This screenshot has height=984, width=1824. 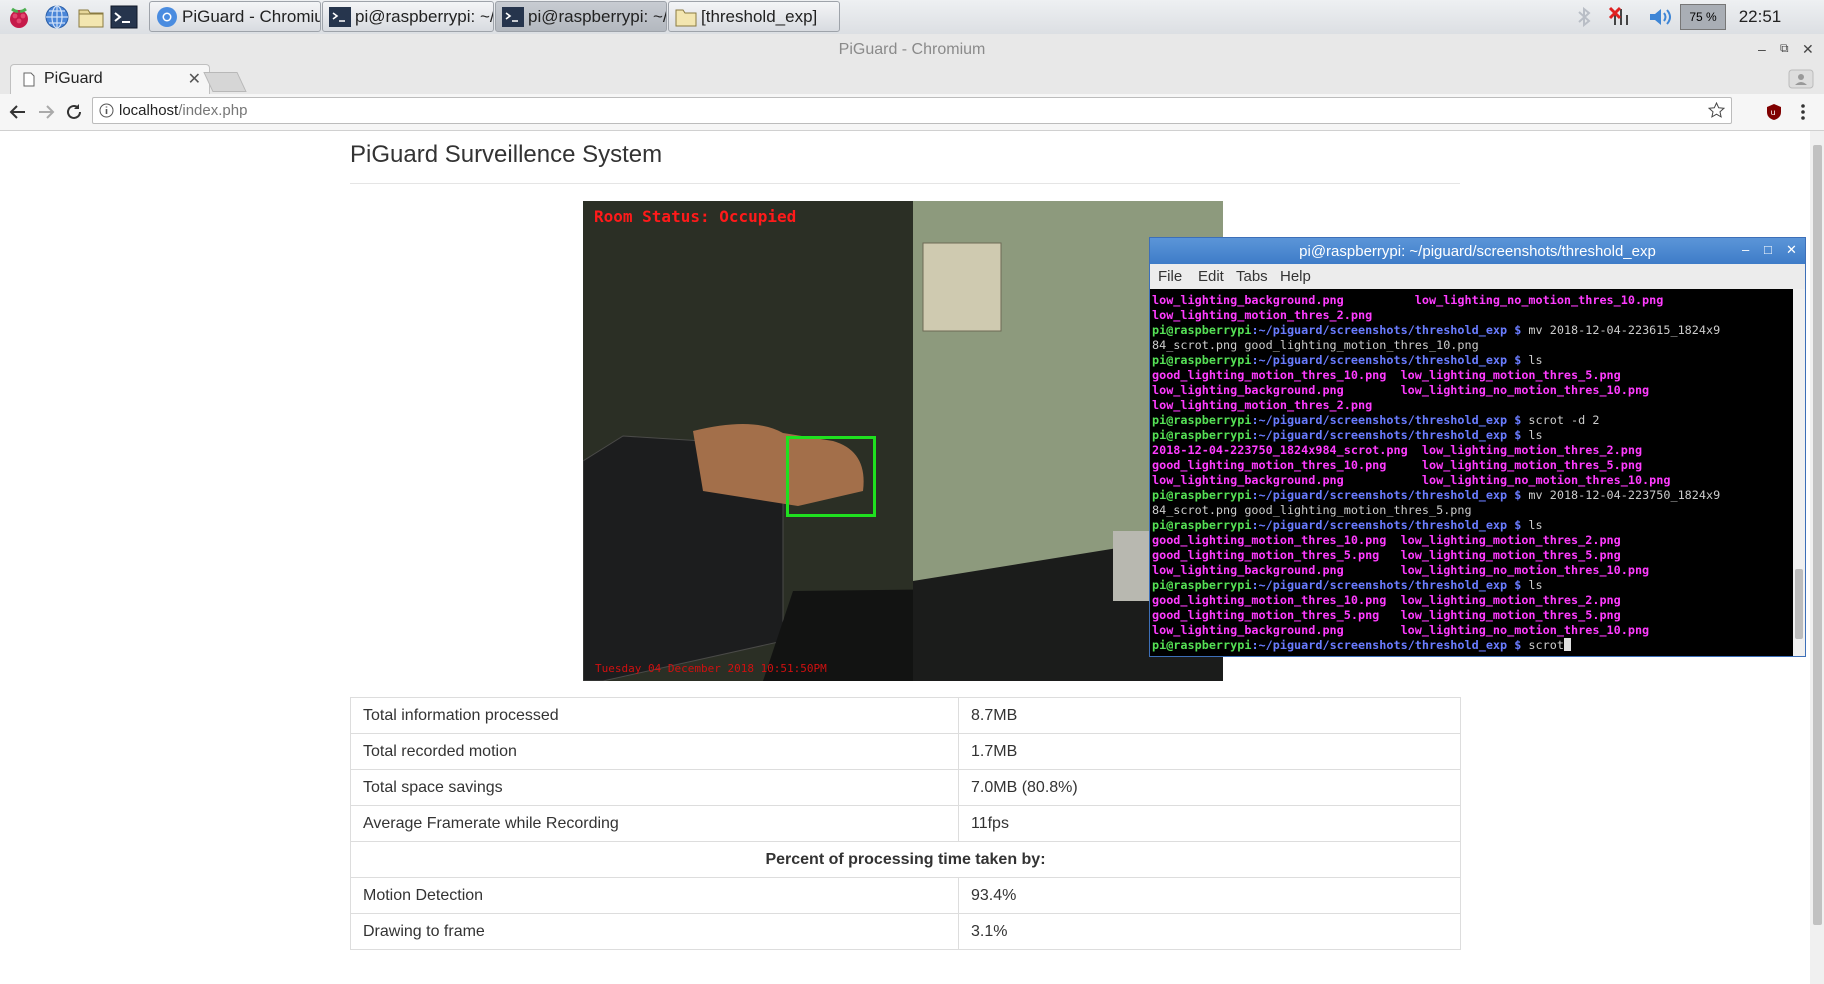 I want to click on divider, so click(x=905, y=183).